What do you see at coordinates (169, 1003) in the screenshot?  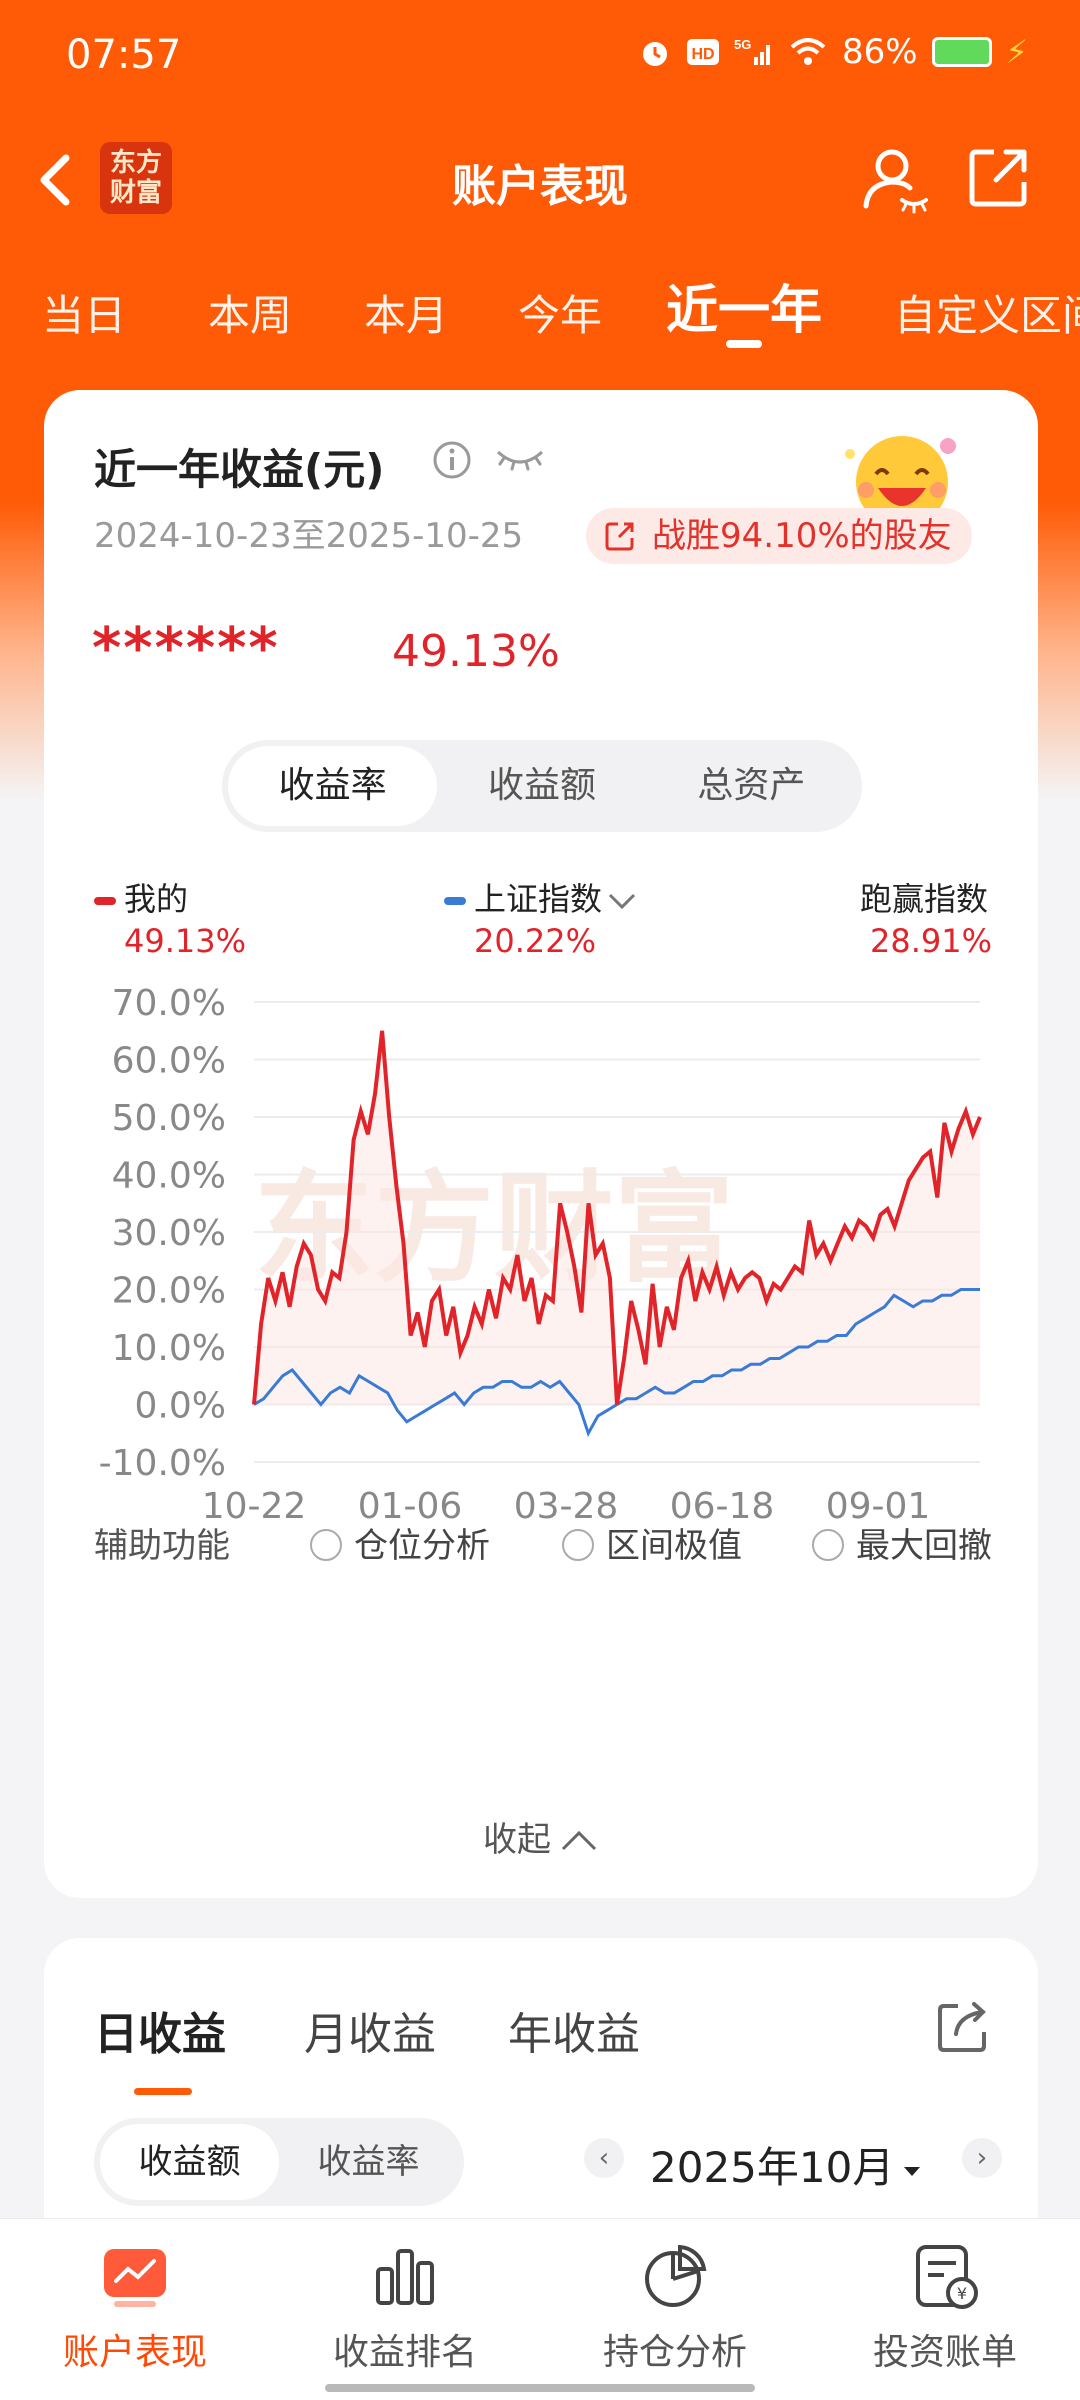 I see `y-tick-label: 70.0%` at bounding box center [169, 1003].